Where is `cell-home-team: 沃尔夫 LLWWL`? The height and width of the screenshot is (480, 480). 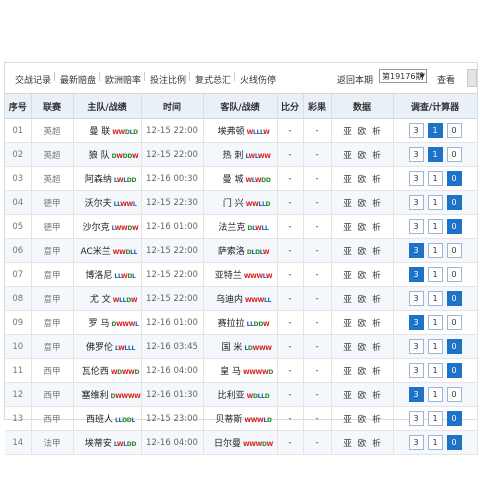 cell-home-team: 沃尔夫 LLWWL is located at coordinates (107, 202).